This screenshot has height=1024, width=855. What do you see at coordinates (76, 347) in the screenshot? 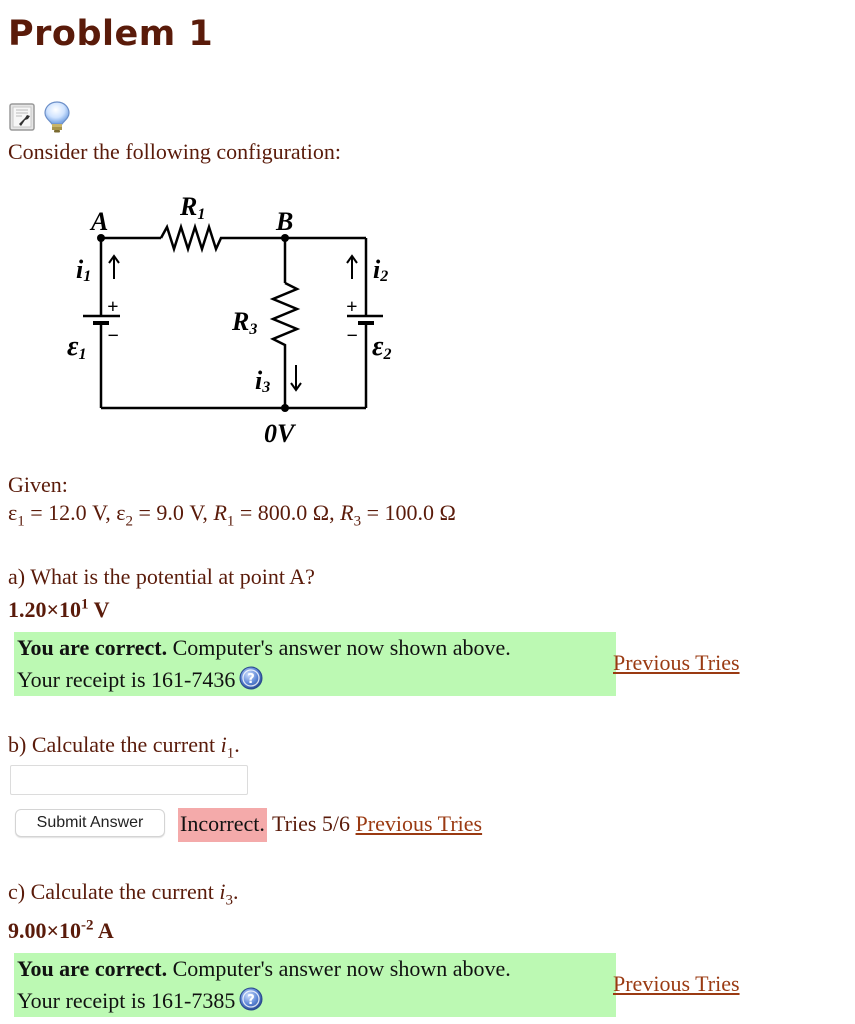
I see `e1-label: ε1` at bounding box center [76, 347].